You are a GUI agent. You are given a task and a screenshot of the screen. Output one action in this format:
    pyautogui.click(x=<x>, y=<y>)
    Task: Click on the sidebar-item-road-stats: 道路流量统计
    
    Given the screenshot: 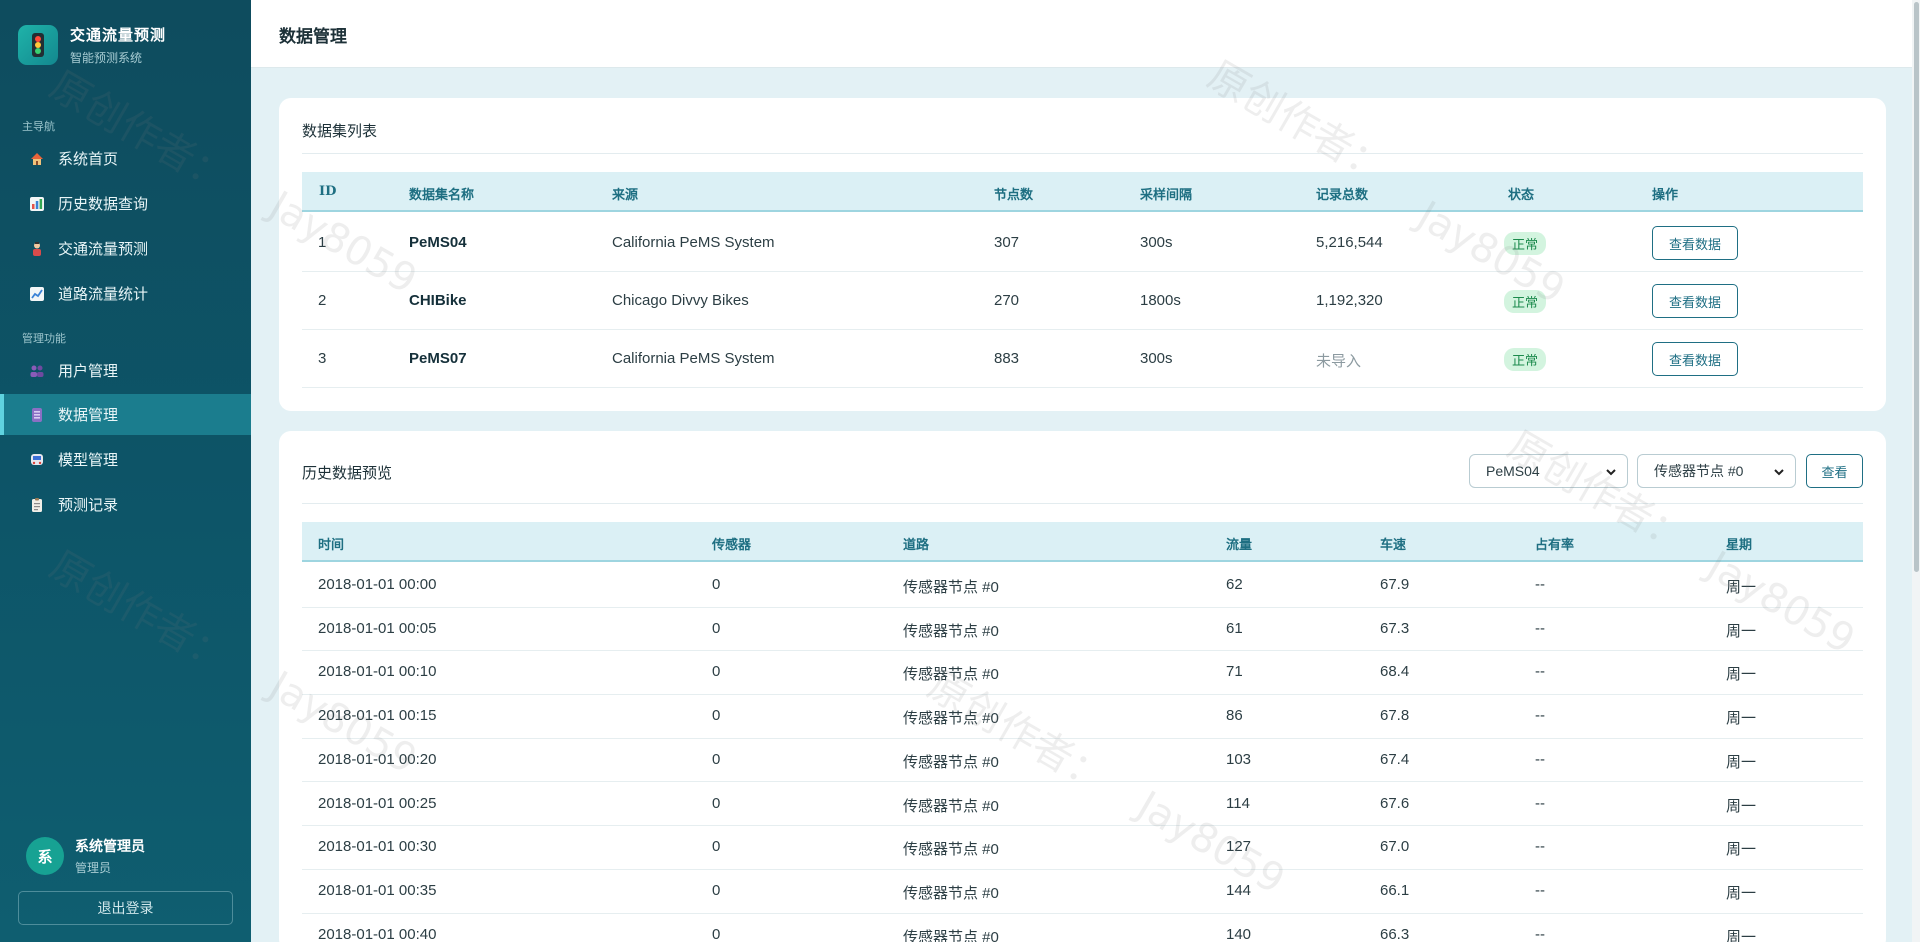 What is the action you would take?
    pyautogui.click(x=125, y=293)
    